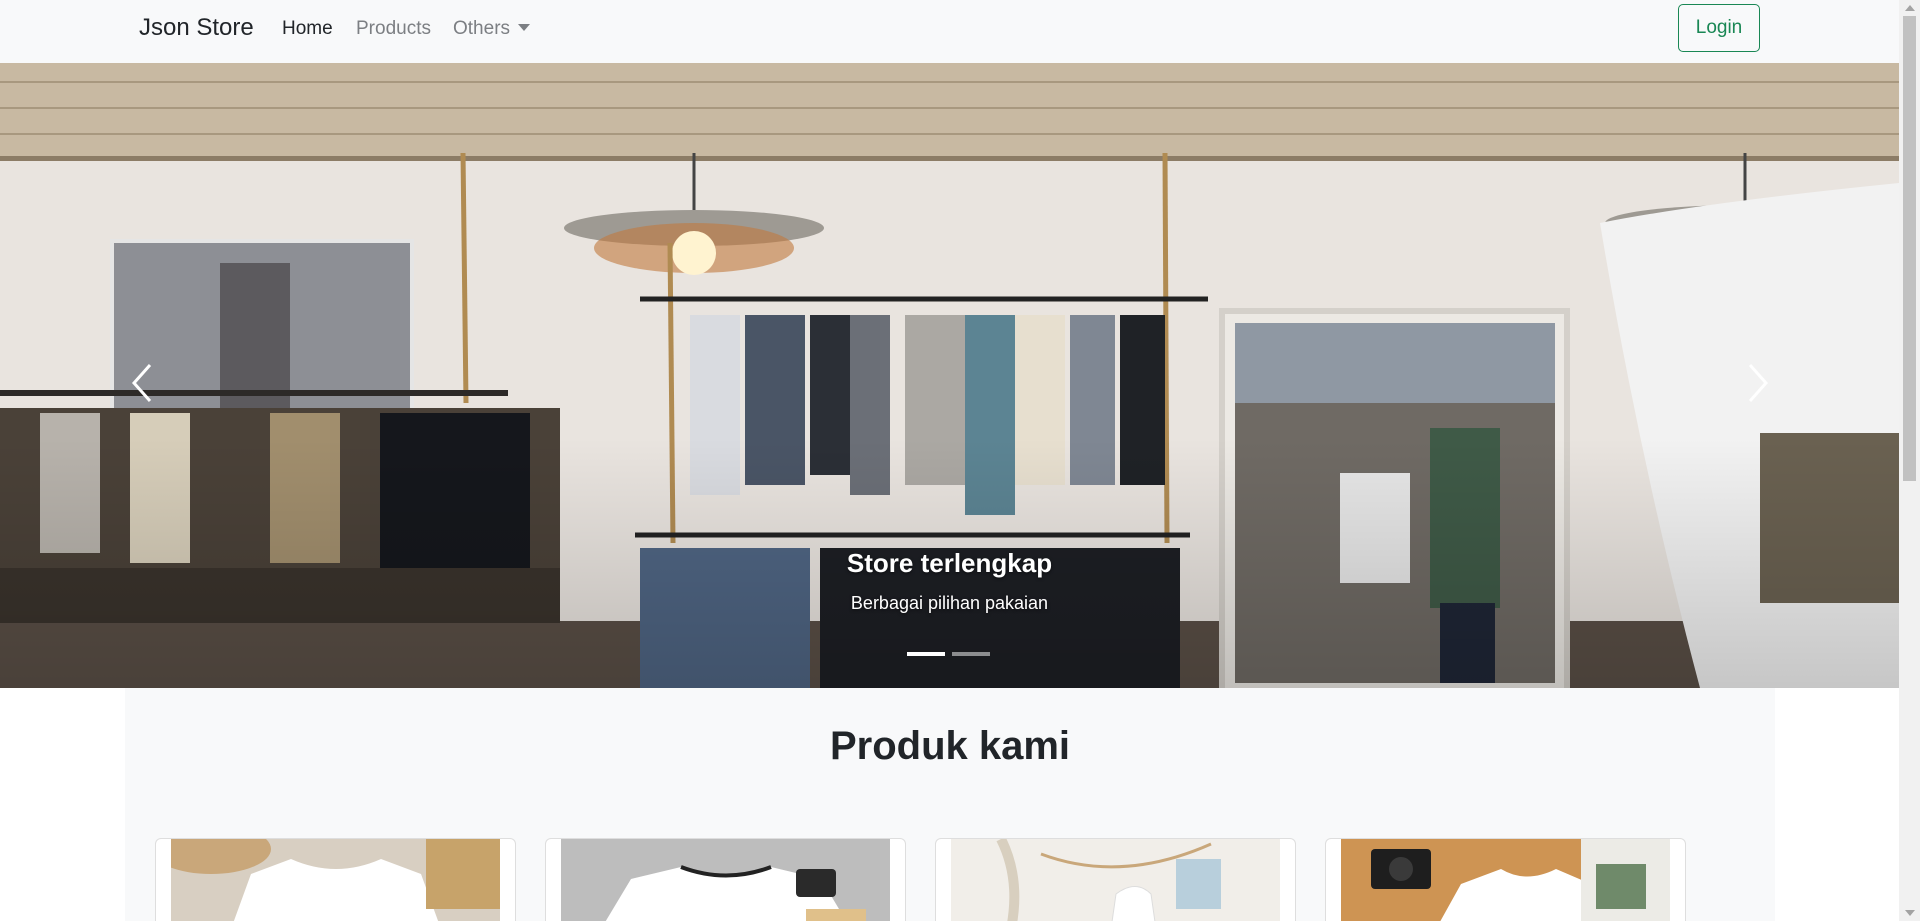 Image resolution: width=1920 pixels, height=921 pixels. What do you see at coordinates (949, 31) in the screenshot?
I see `navbar: Json Store Home Products Others Login` at bounding box center [949, 31].